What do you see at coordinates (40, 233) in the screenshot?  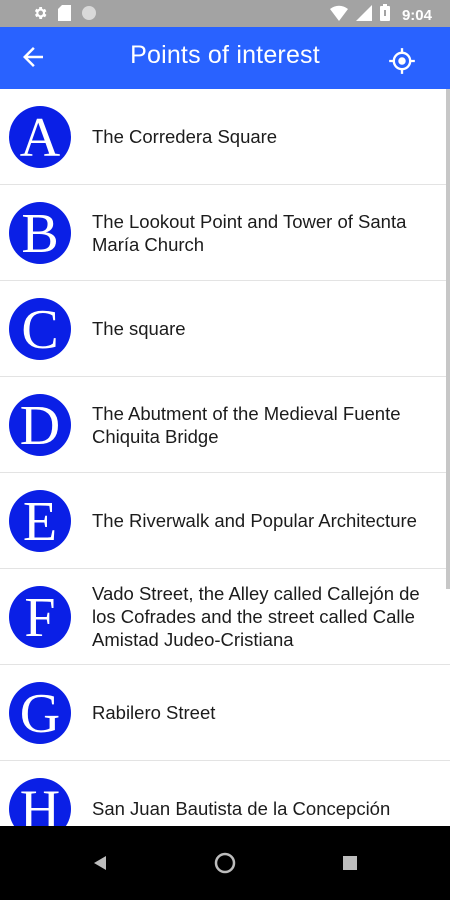 I see `letter-badge: B` at bounding box center [40, 233].